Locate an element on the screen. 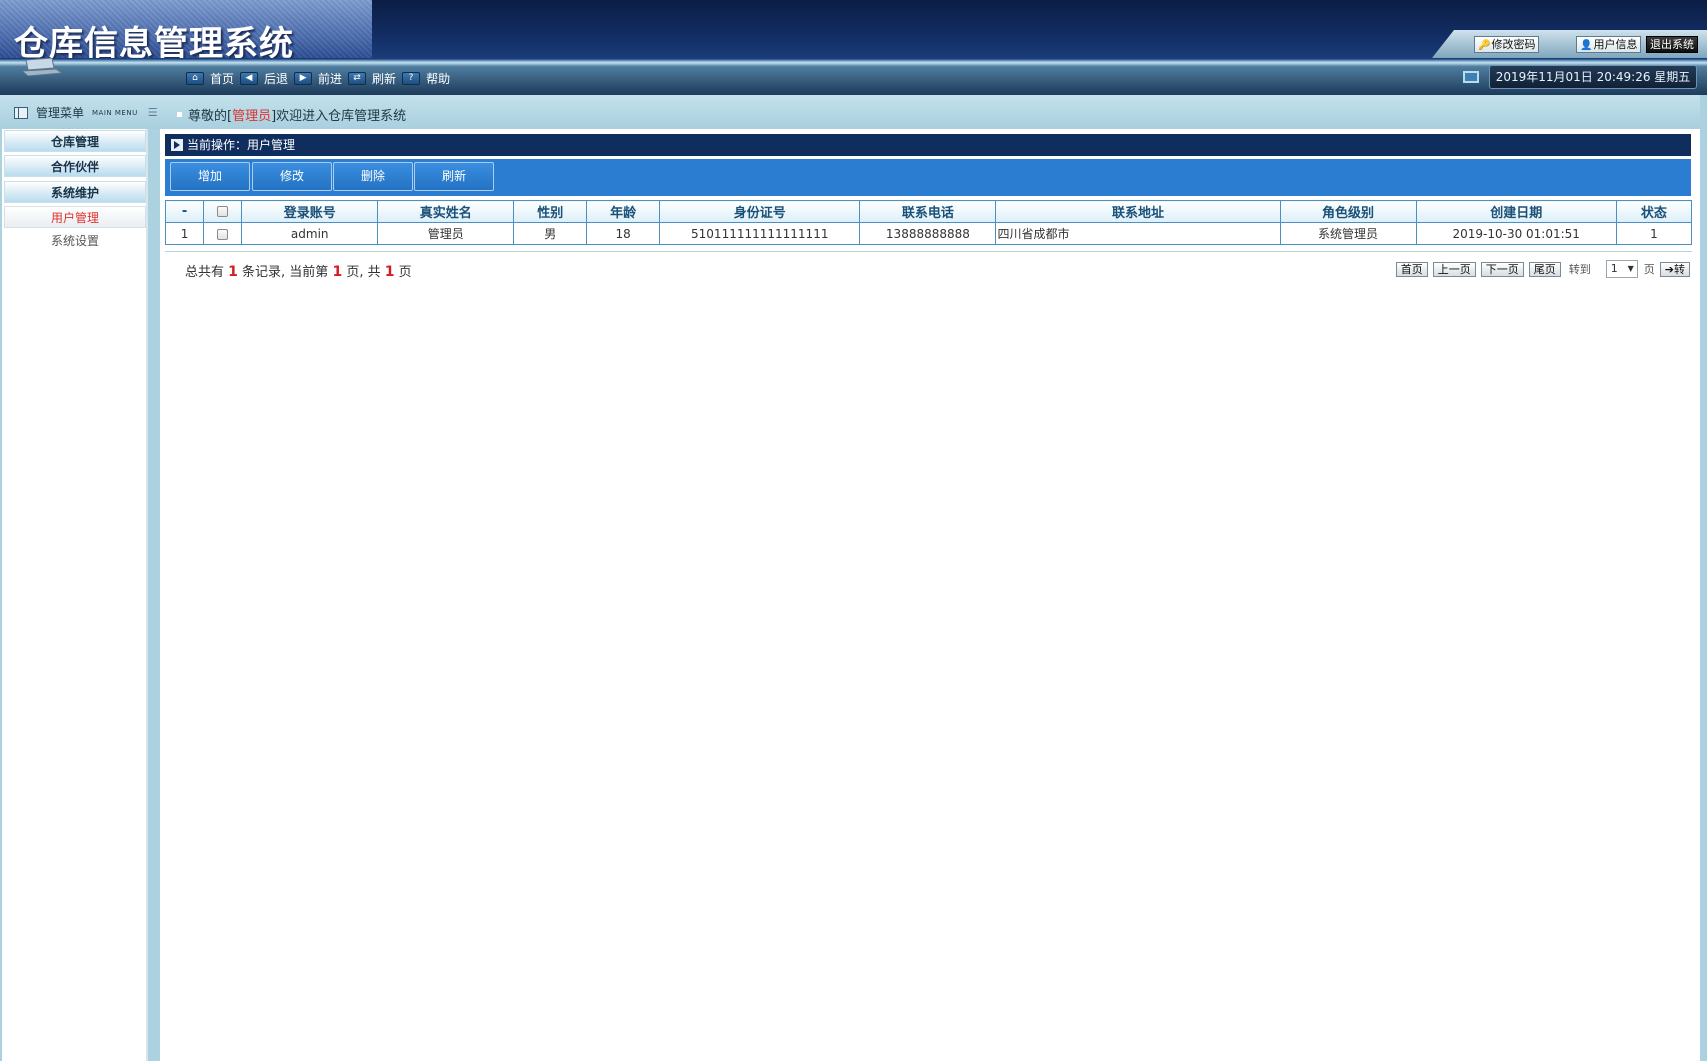  bullet-icon is located at coordinates (179, 114).